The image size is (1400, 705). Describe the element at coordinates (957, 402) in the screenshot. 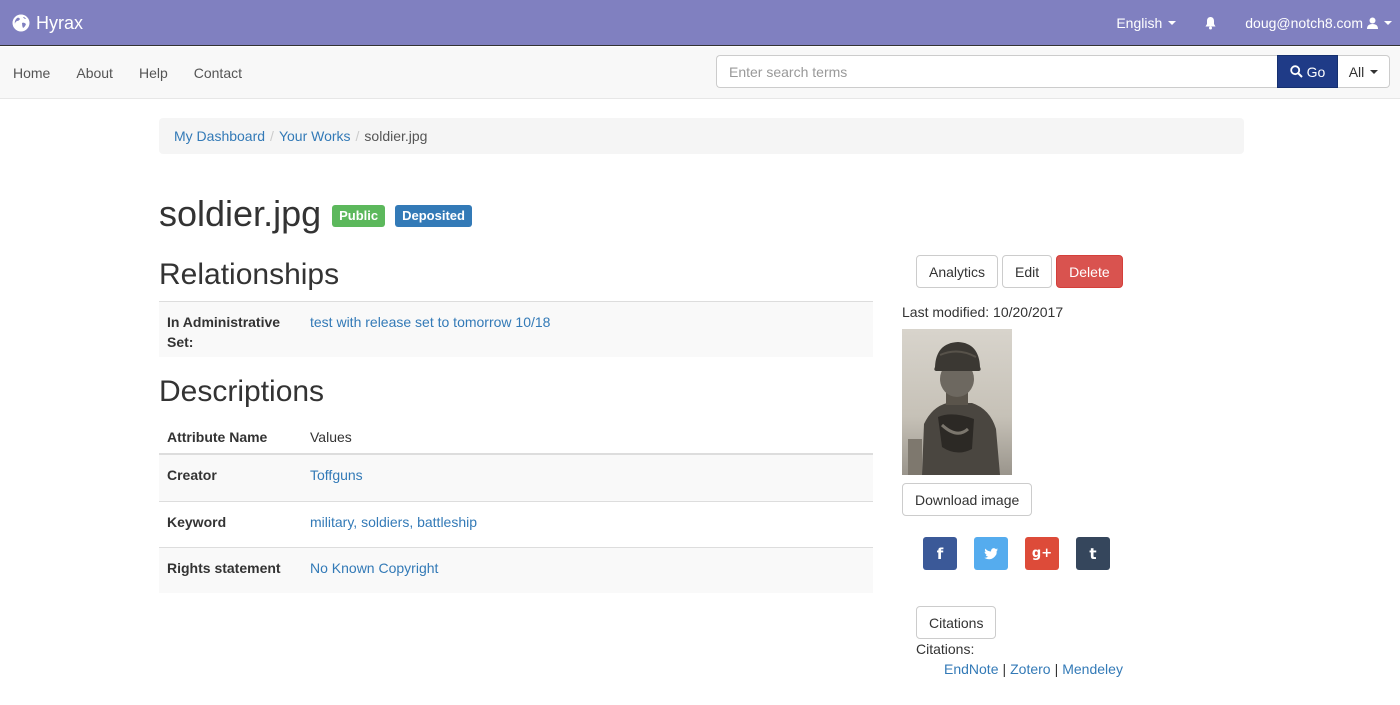

I see `work-thumbnail` at that location.